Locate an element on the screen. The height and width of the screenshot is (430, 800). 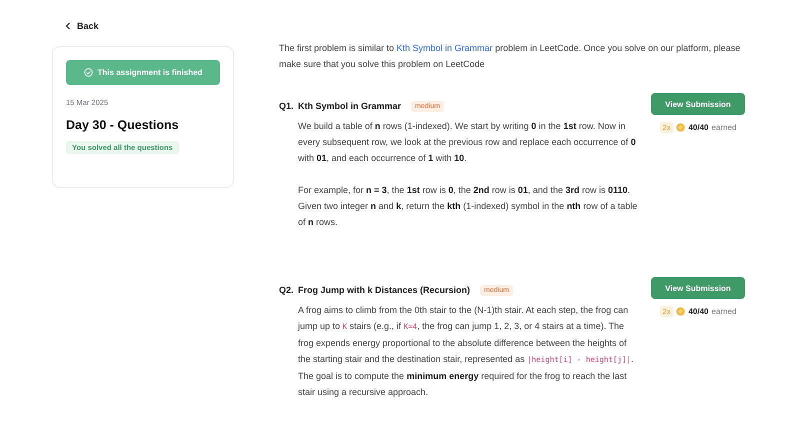
question-number: Q1. is located at coordinates (287, 106).